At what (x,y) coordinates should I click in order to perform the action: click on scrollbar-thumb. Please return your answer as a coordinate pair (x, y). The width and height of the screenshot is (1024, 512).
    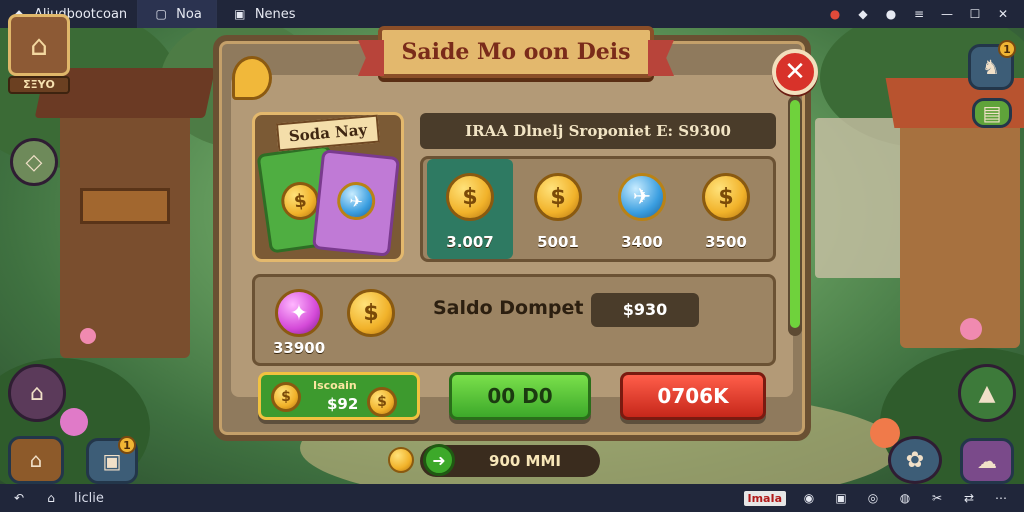
    Looking at the image, I should click on (795, 214).